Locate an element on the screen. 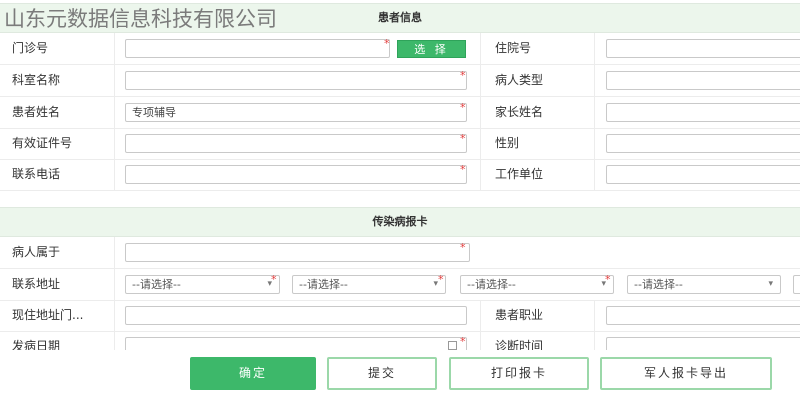  calendar-icon is located at coordinates (452, 345).